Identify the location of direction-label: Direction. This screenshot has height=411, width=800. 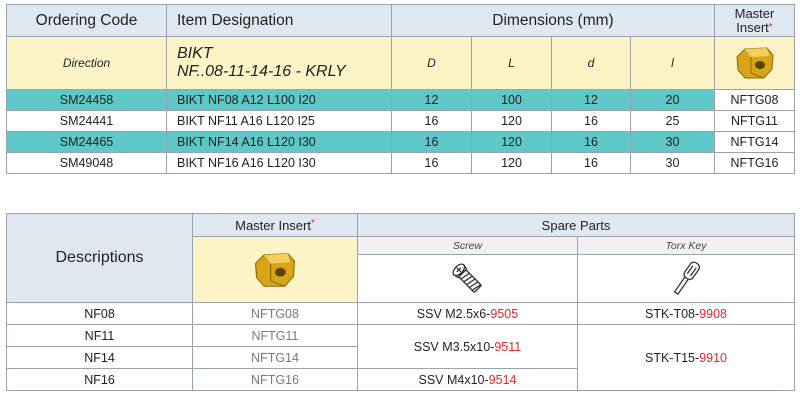
(86, 63).